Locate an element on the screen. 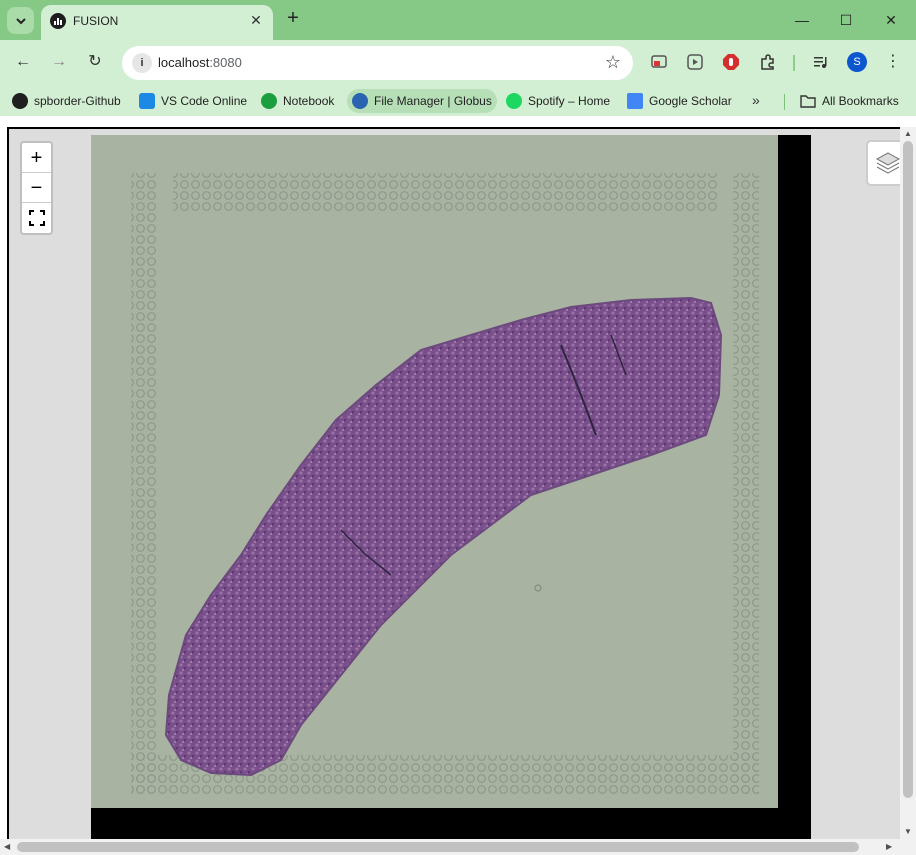 This screenshot has width=916, height=855. fiducial-left is located at coordinates (144, 484).